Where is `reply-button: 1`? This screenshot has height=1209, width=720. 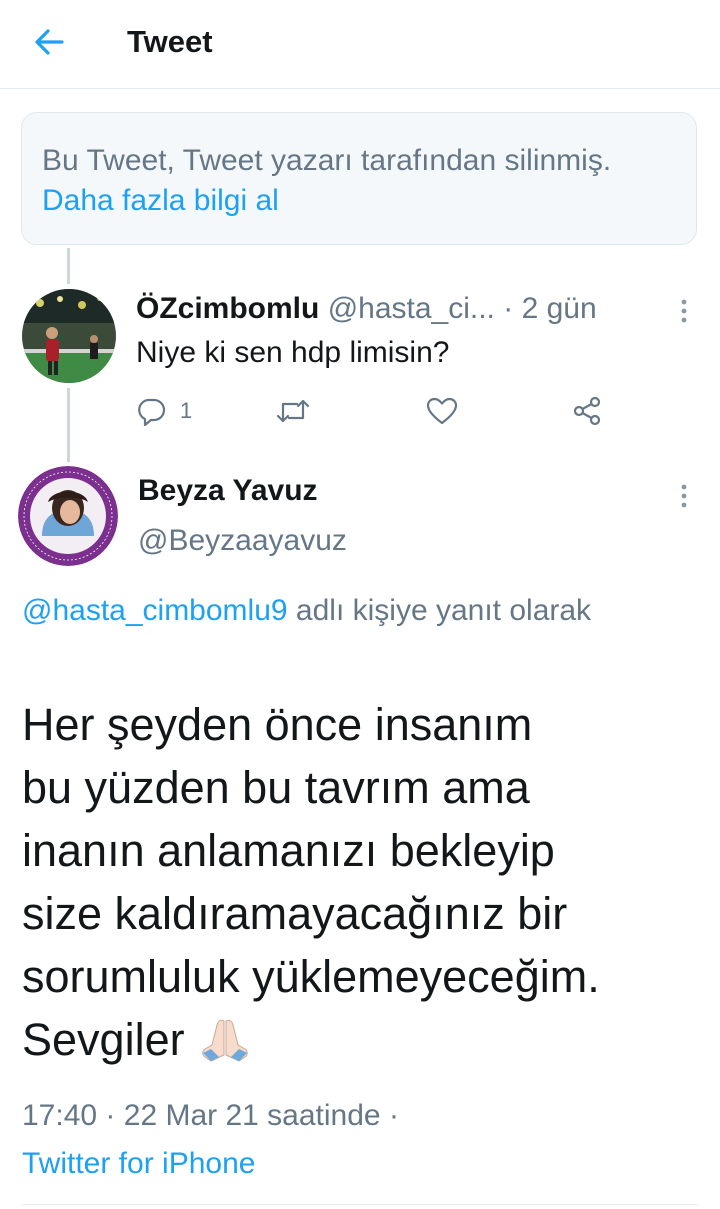
reply-button: 1 is located at coordinates (164, 411).